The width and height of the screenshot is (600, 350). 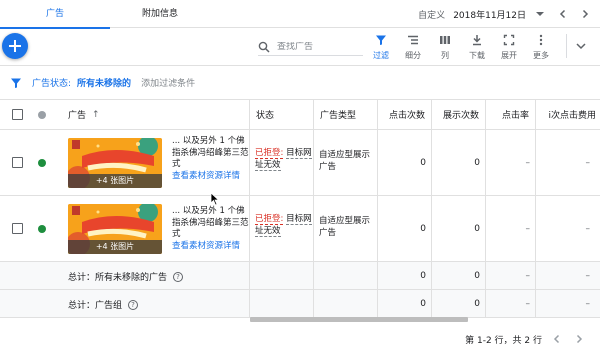 What do you see at coordinates (459, 114) in the screenshot?
I see `column-header-impressions: 展示次数` at bounding box center [459, 114].